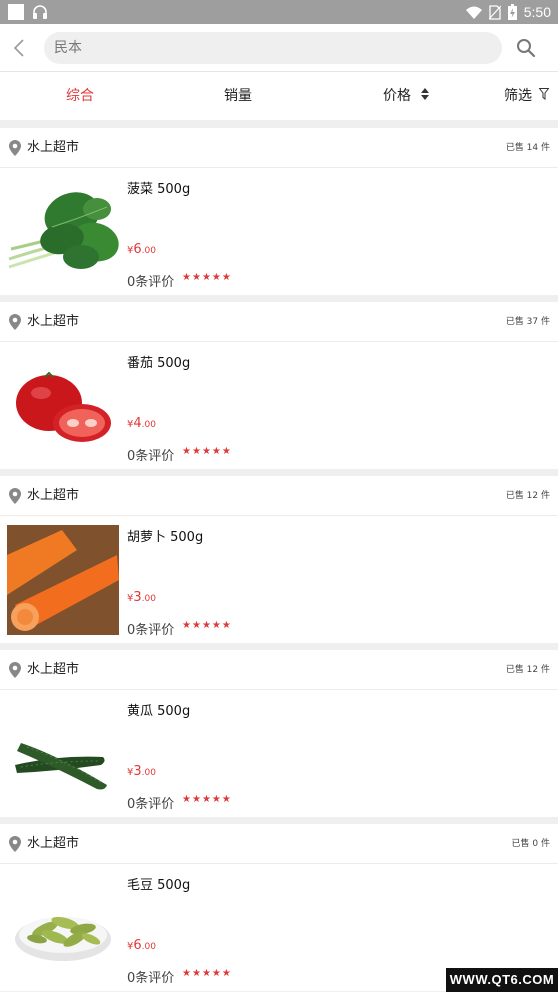 The height and width of the screenshot is (992, 558). What do you see at coordinates (63, 928) in the screenshot?
I see `product-image-edamame` at bounding box center [63, 928].